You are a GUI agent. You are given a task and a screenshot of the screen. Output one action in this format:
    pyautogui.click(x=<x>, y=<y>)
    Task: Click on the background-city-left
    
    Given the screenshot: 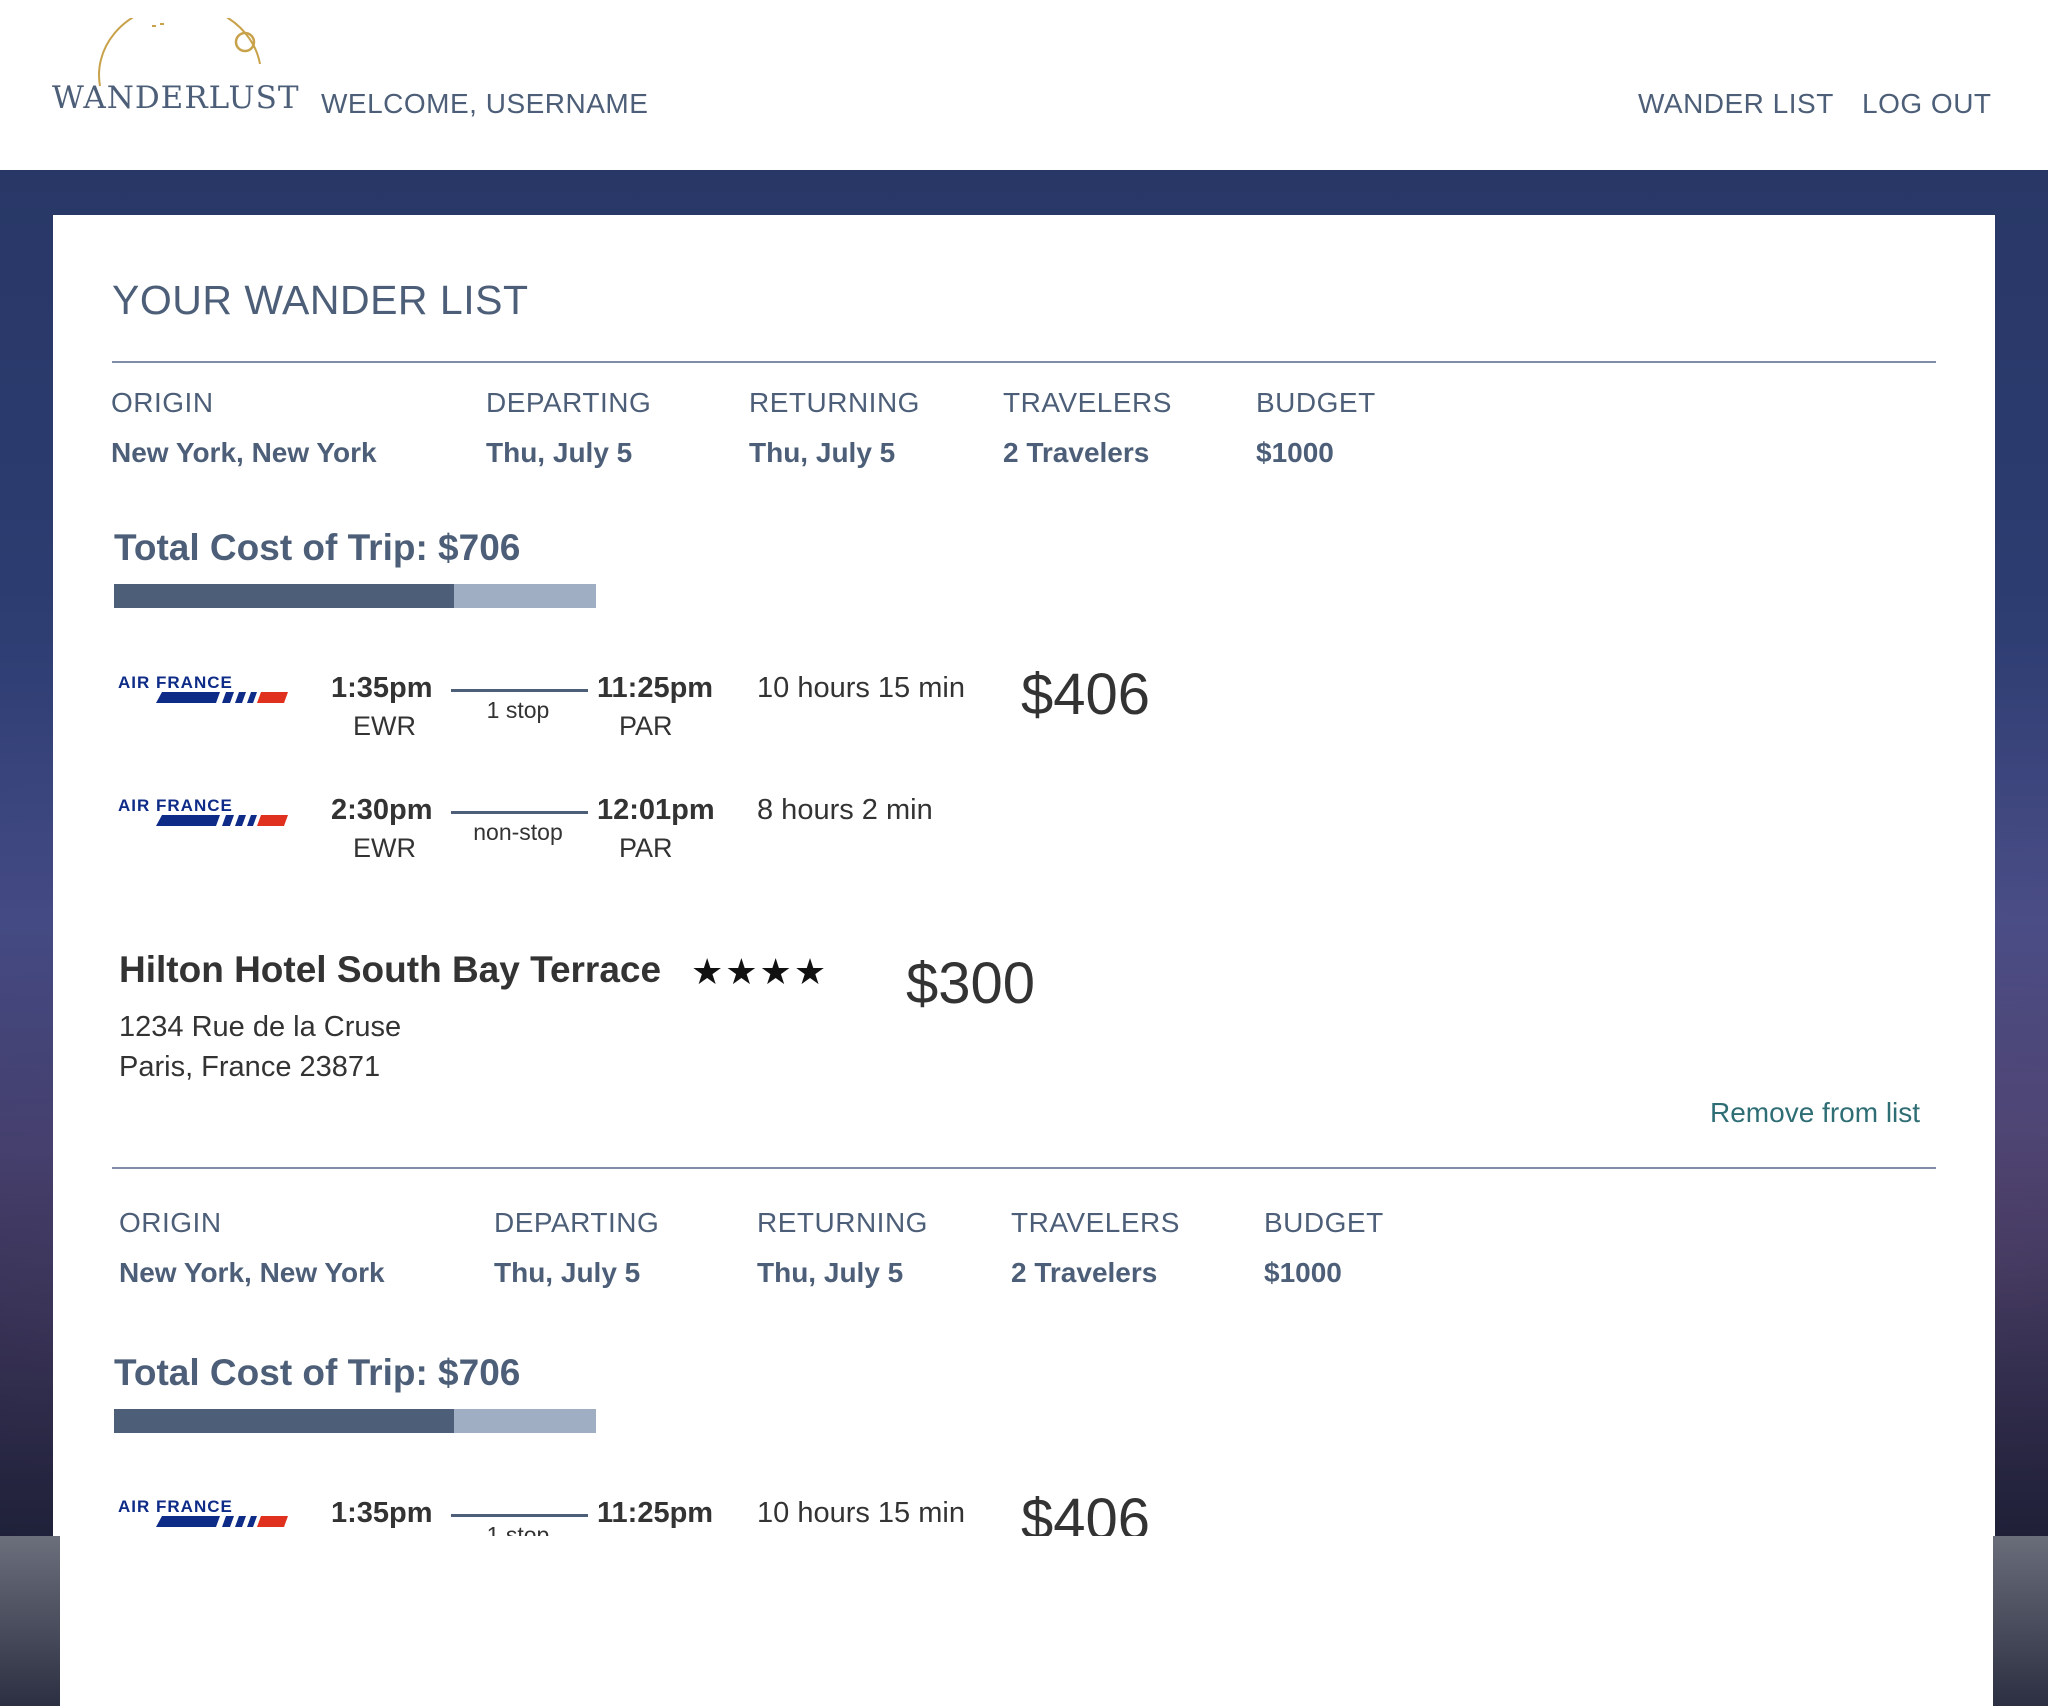 What is the action you would take?
    pyautogui.click(x=30, y=1428)
    